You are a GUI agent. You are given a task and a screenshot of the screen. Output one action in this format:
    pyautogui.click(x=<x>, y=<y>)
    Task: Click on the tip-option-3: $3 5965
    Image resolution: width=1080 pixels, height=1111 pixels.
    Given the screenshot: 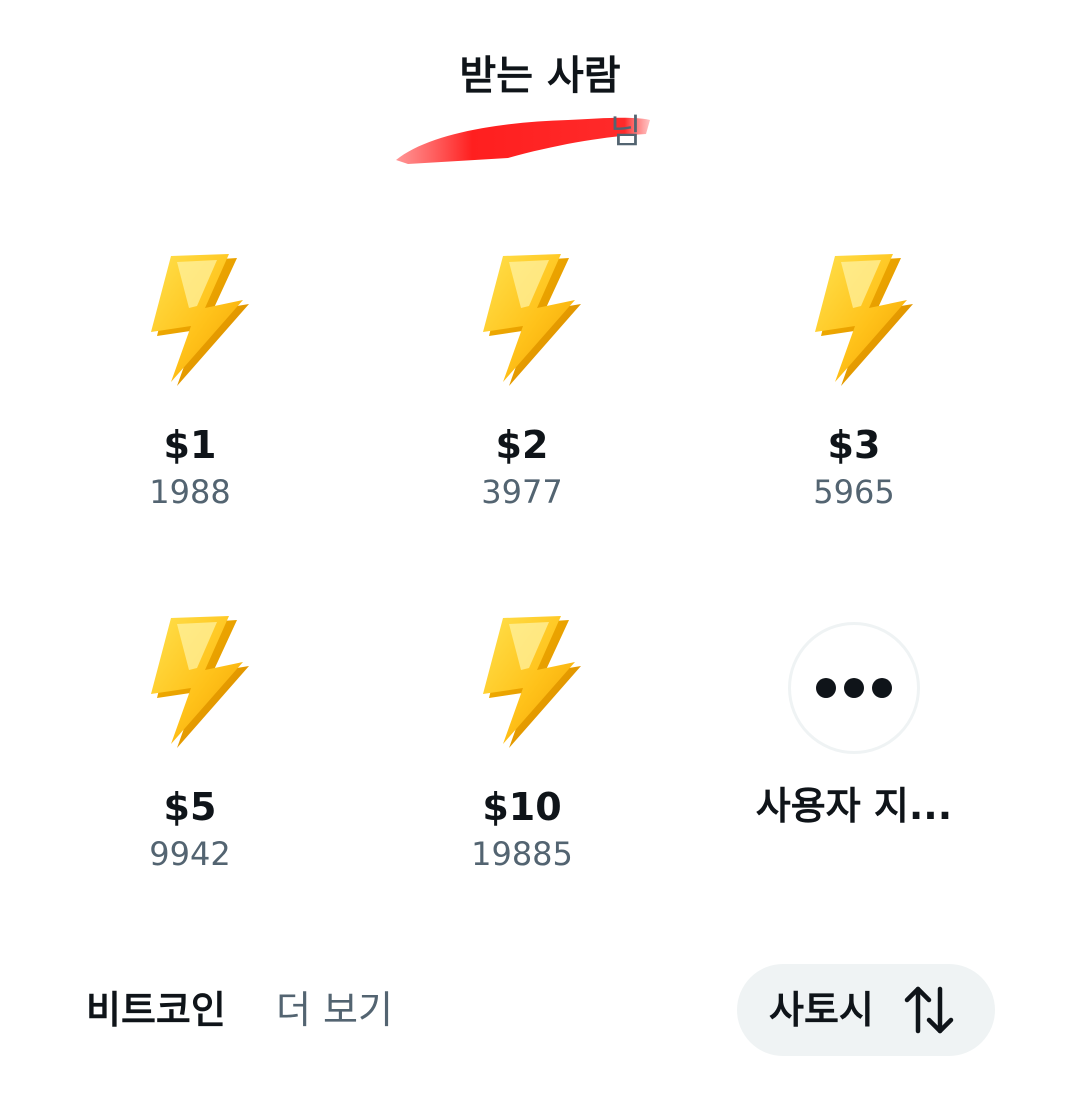 What is the action you would take?
    pyautogui.click(x=854, y=390)
    